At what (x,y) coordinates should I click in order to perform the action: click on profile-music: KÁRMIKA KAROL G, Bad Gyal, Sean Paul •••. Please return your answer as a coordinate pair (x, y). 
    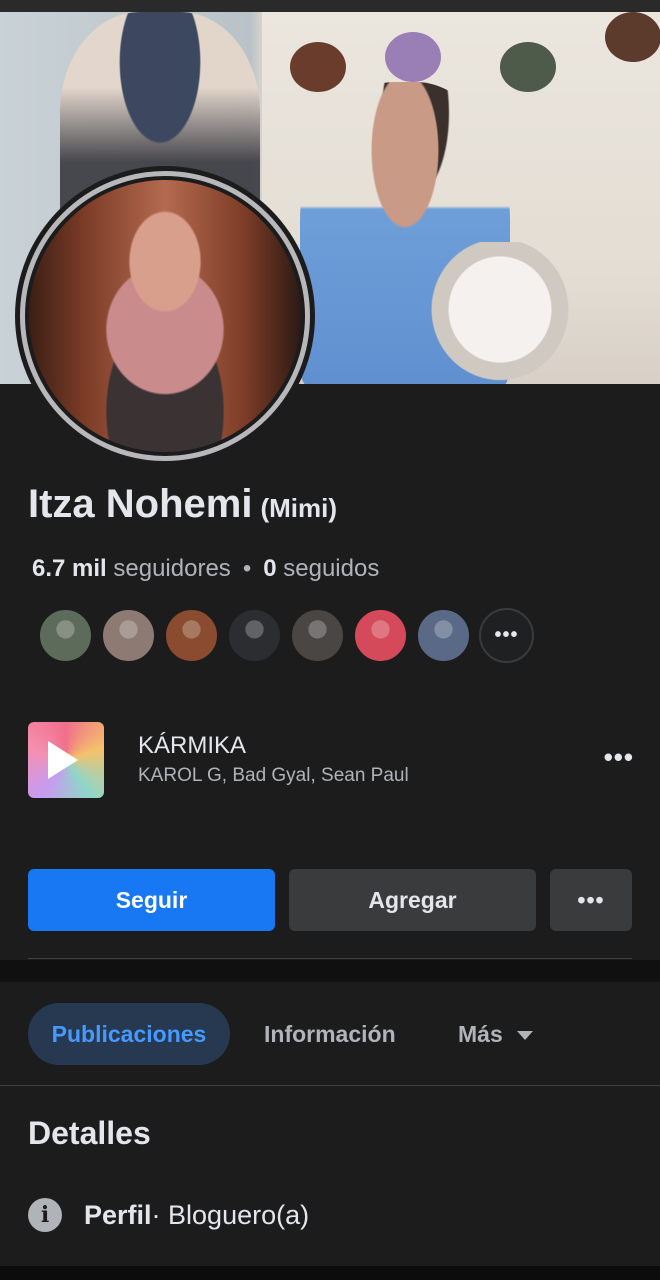
    Looking at the image, I should click on (333, 760).